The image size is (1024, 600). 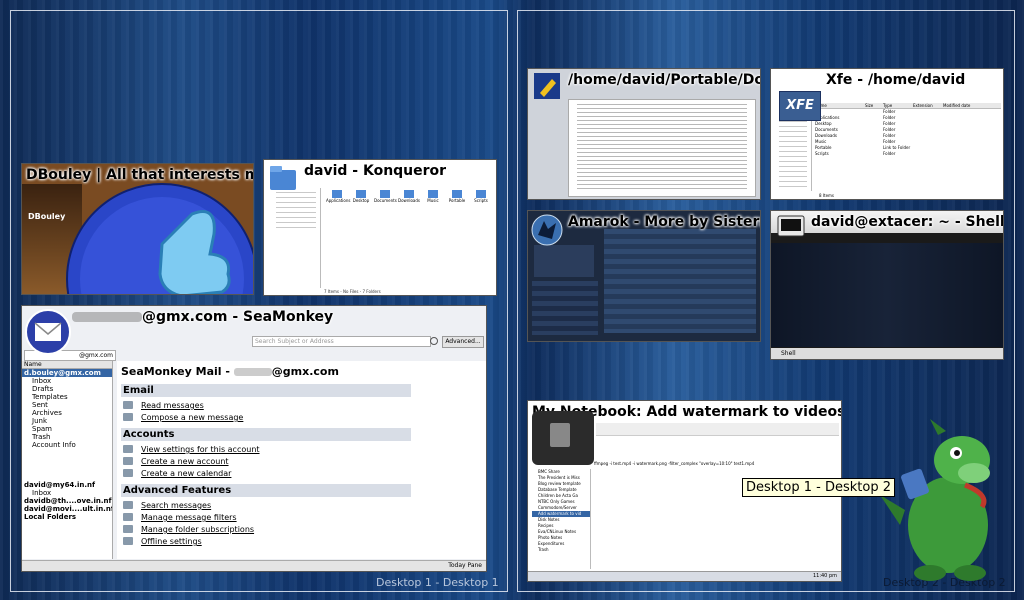 I want to click on main-heading-suffix: @gmx.com, so click(x=305, y=371).